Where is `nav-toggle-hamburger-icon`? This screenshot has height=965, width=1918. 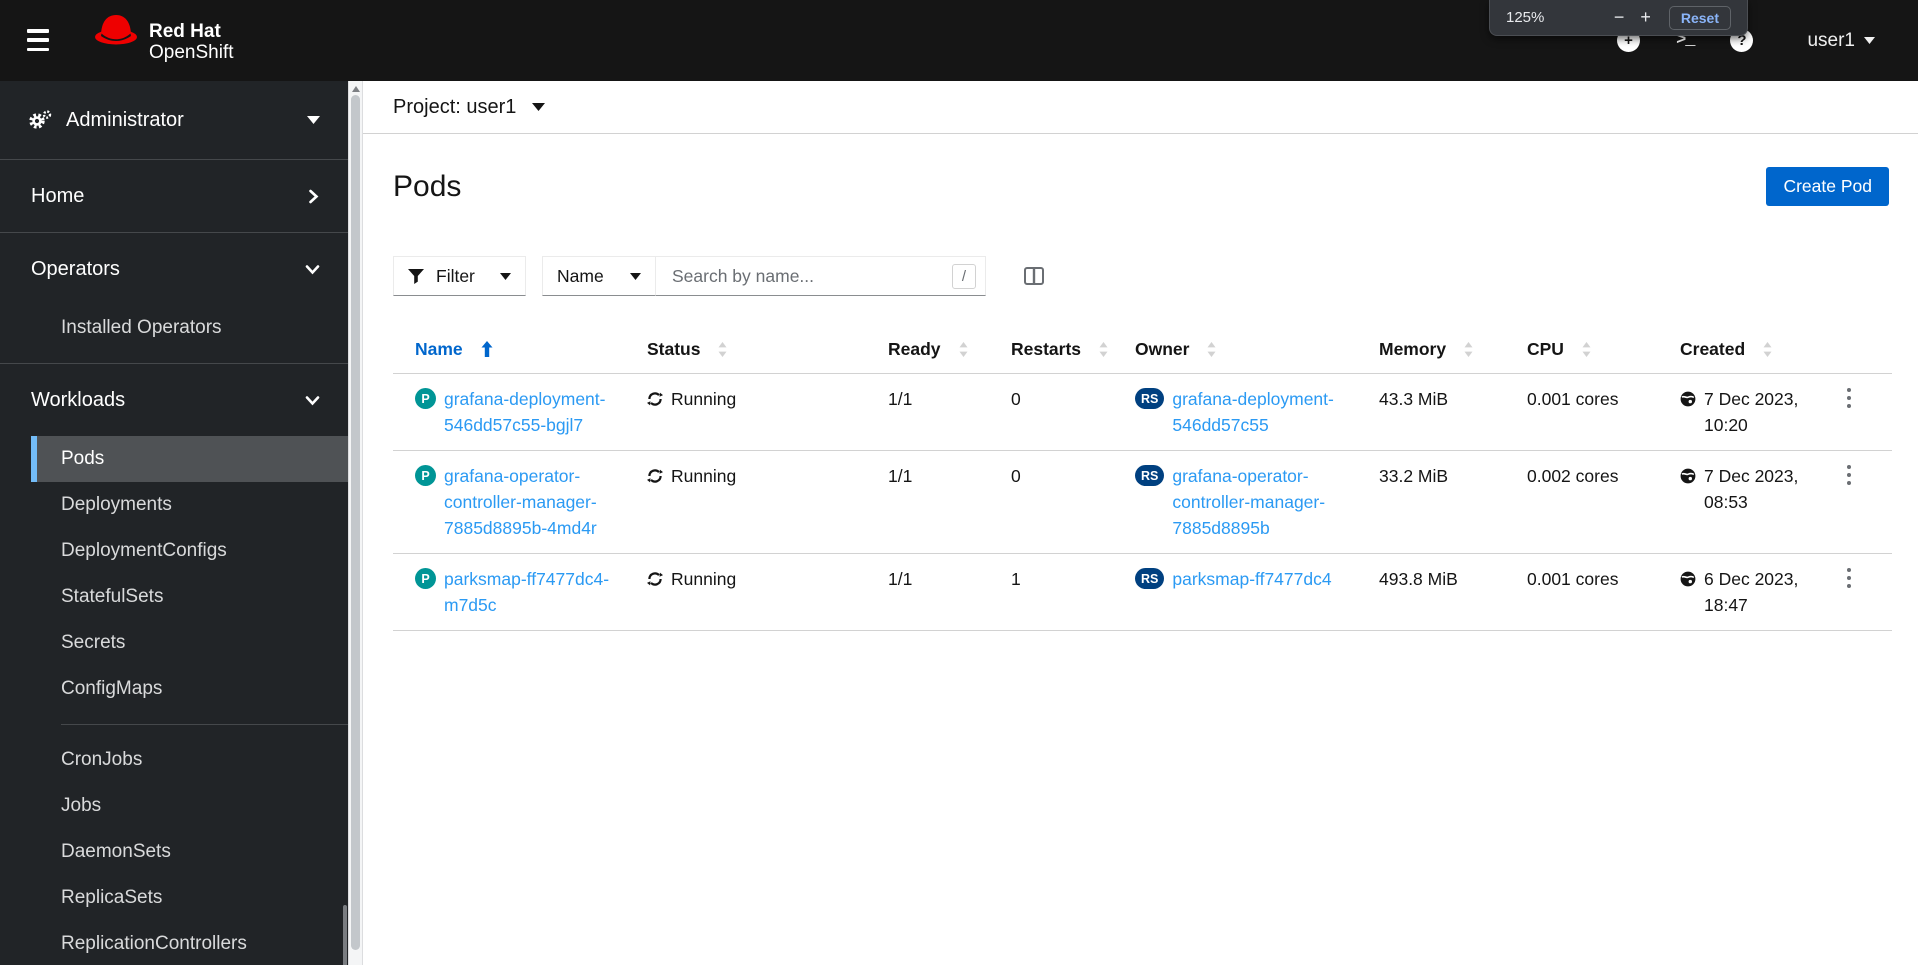
nav-toggle-hamburger-icon is located at coordinates (38, 40).